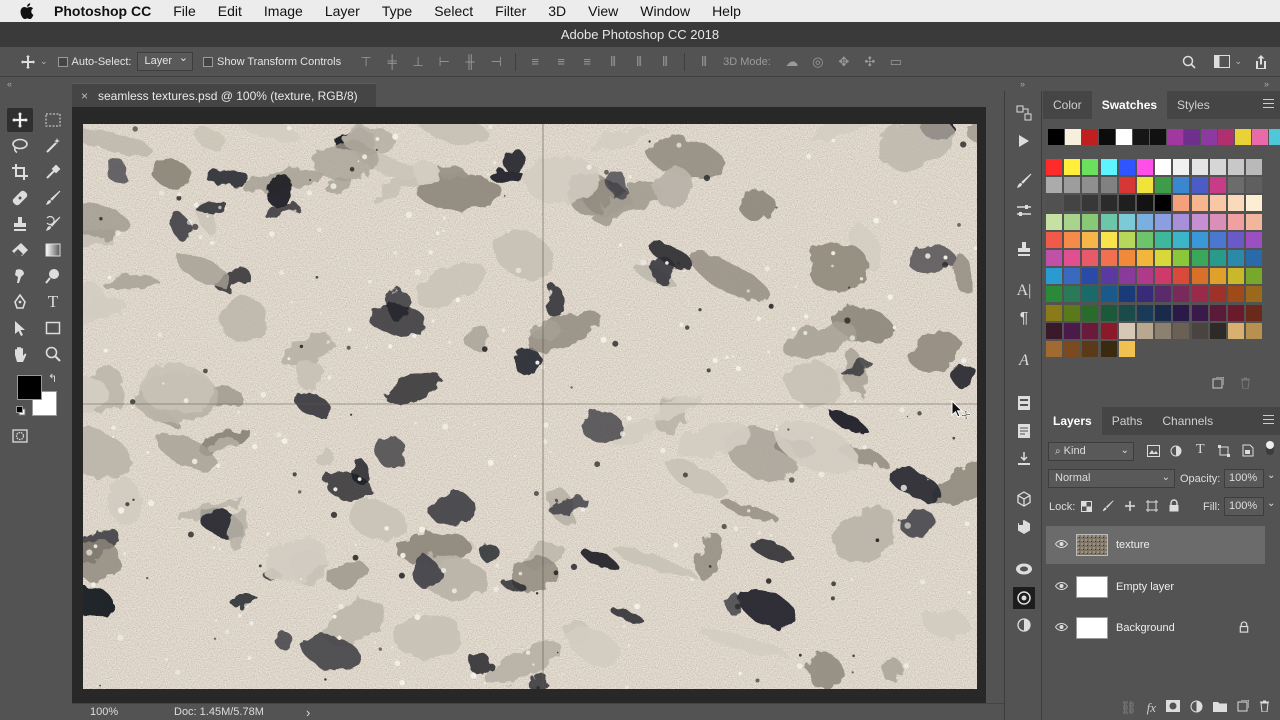  Describe the element at coordinates (1176, 452) in the screenshot. I see `filter-adjustment-icon` at that location.